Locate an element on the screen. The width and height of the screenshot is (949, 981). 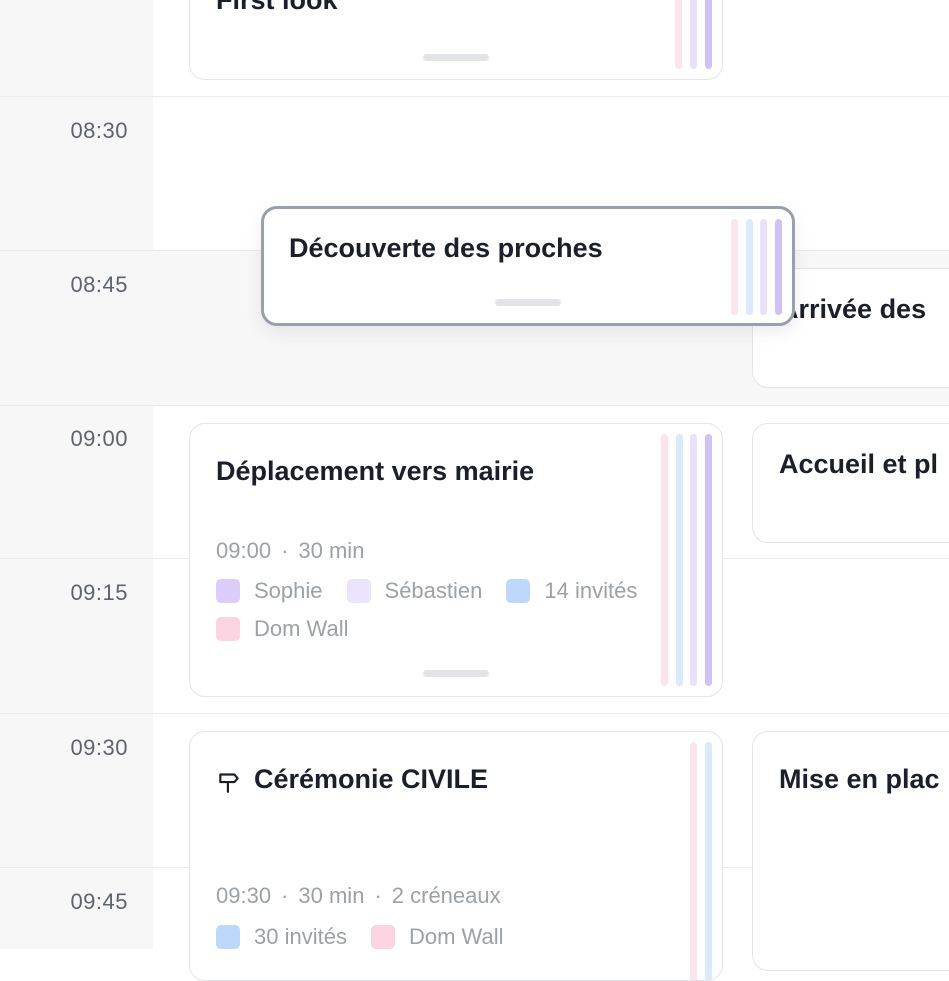
event-title: Cérémonie CIVILE is located at coordinates (371, 779).